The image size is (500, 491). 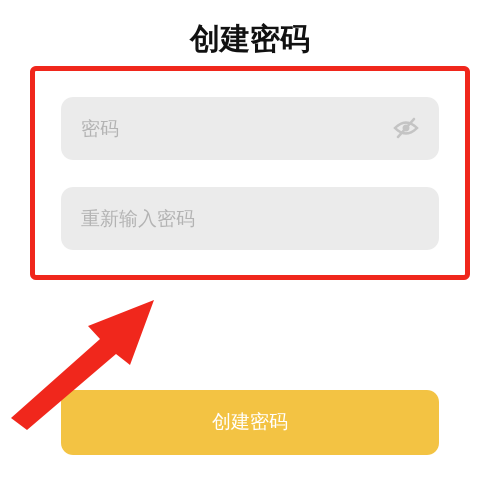 I want to click on page-title: 创建密码, so click(x=250, y=40).